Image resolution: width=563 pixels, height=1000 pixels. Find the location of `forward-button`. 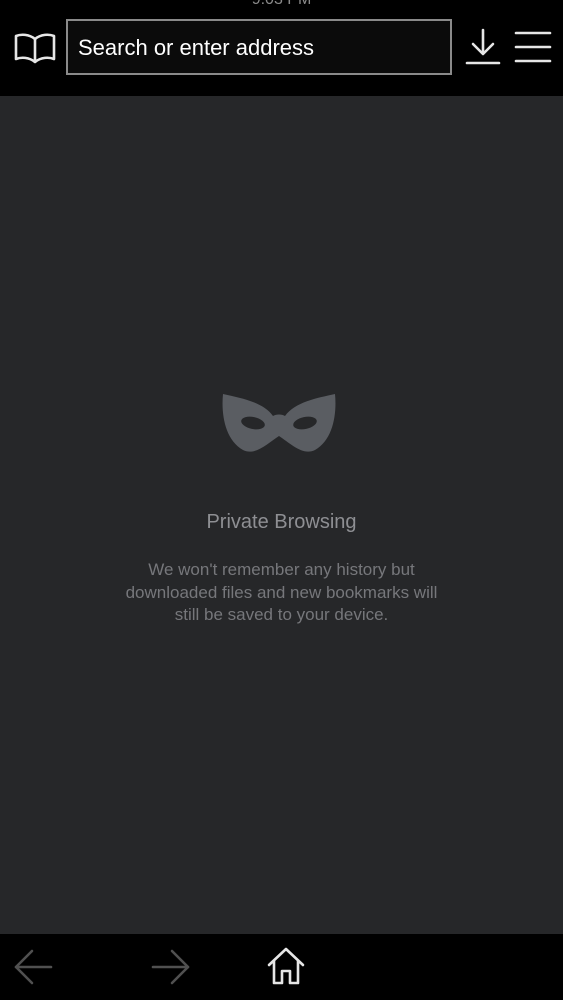

forward-button is located at coordinates (171, 967).